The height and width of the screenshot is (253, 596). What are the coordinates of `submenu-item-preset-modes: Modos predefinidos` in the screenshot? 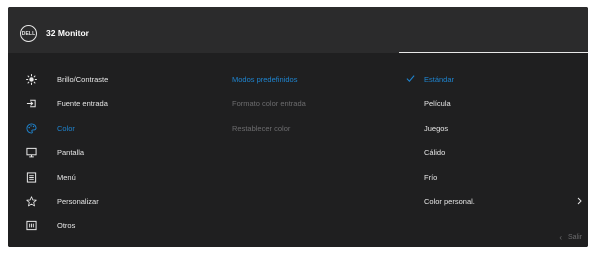 It's located at (314, 79).